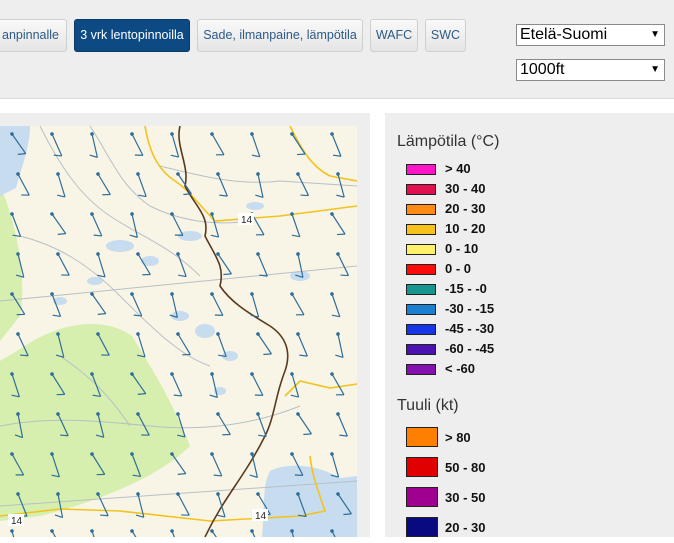 This screenshot has width=674, height=543. What do you see at coordinates (132, 35) in the screenshot?
I see `tab-3vrk-lentopinnoilla: 3 vrk lentopinnoilla` at bounding box center [132, 35].